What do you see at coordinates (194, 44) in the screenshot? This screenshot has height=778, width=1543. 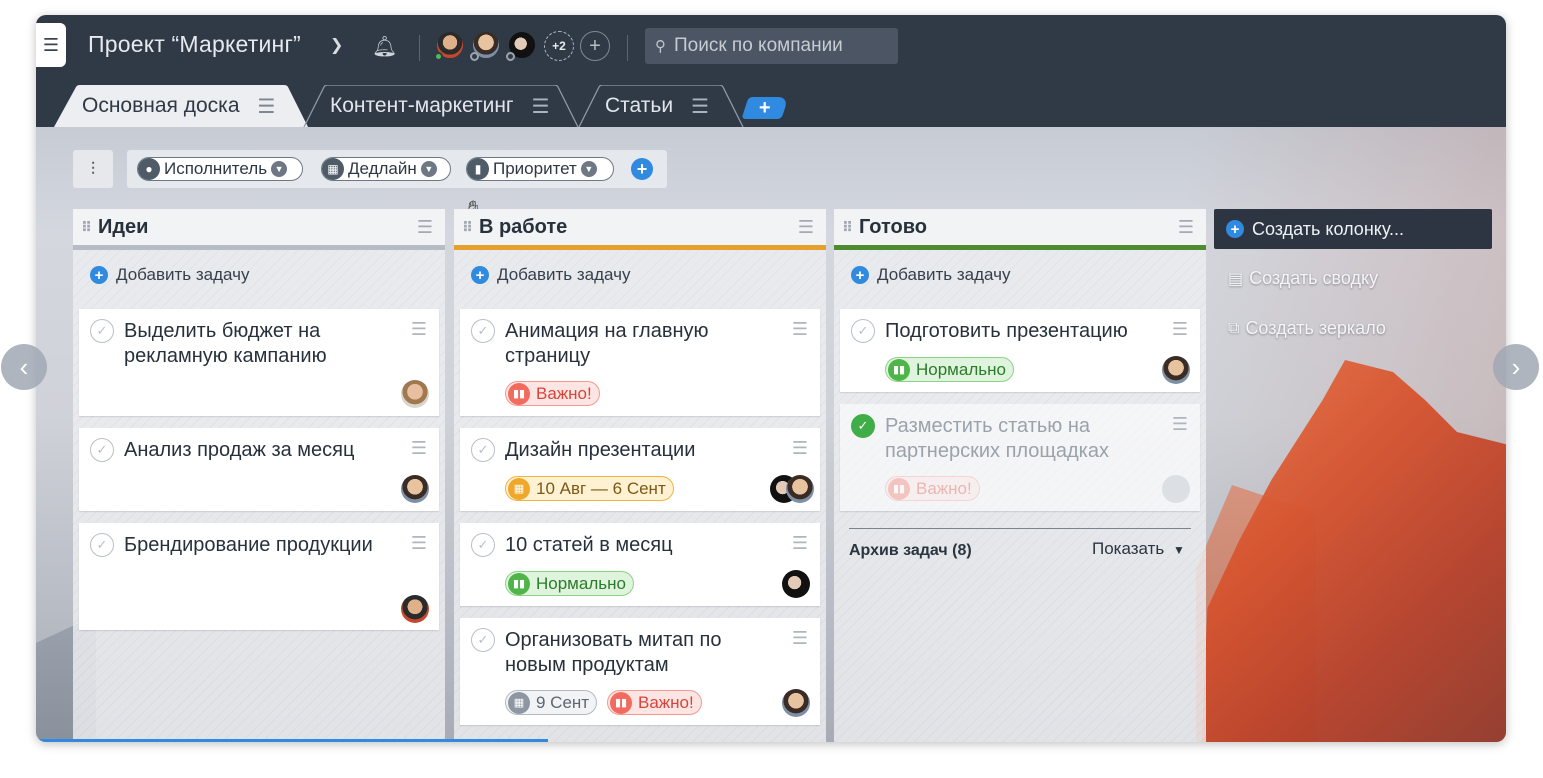 I see `project-title: Проект “Маркетинг”` at bounding box center [194, 44].